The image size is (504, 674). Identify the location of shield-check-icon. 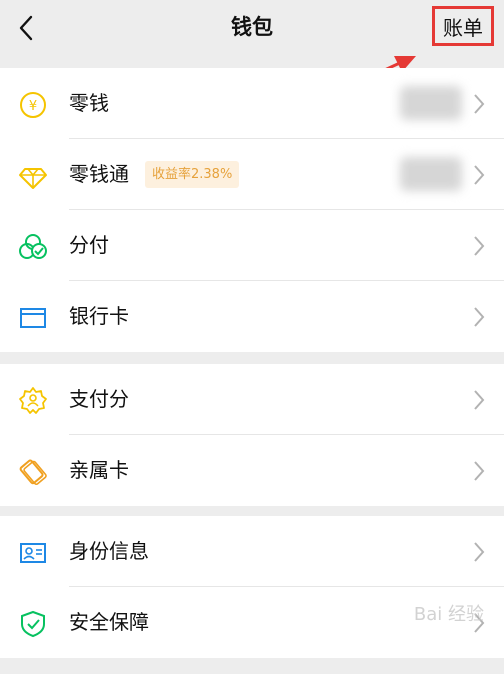
(33, 624).